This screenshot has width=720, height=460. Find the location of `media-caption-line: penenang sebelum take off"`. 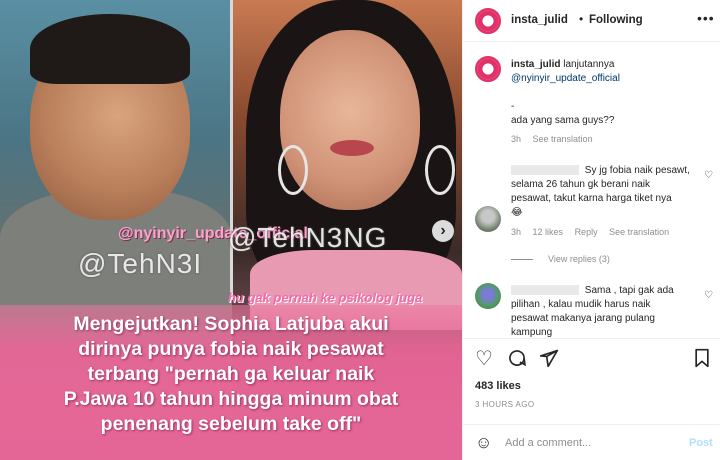

media-caption-line: penenang sebelum take off" is located at coordinates (231, 424).